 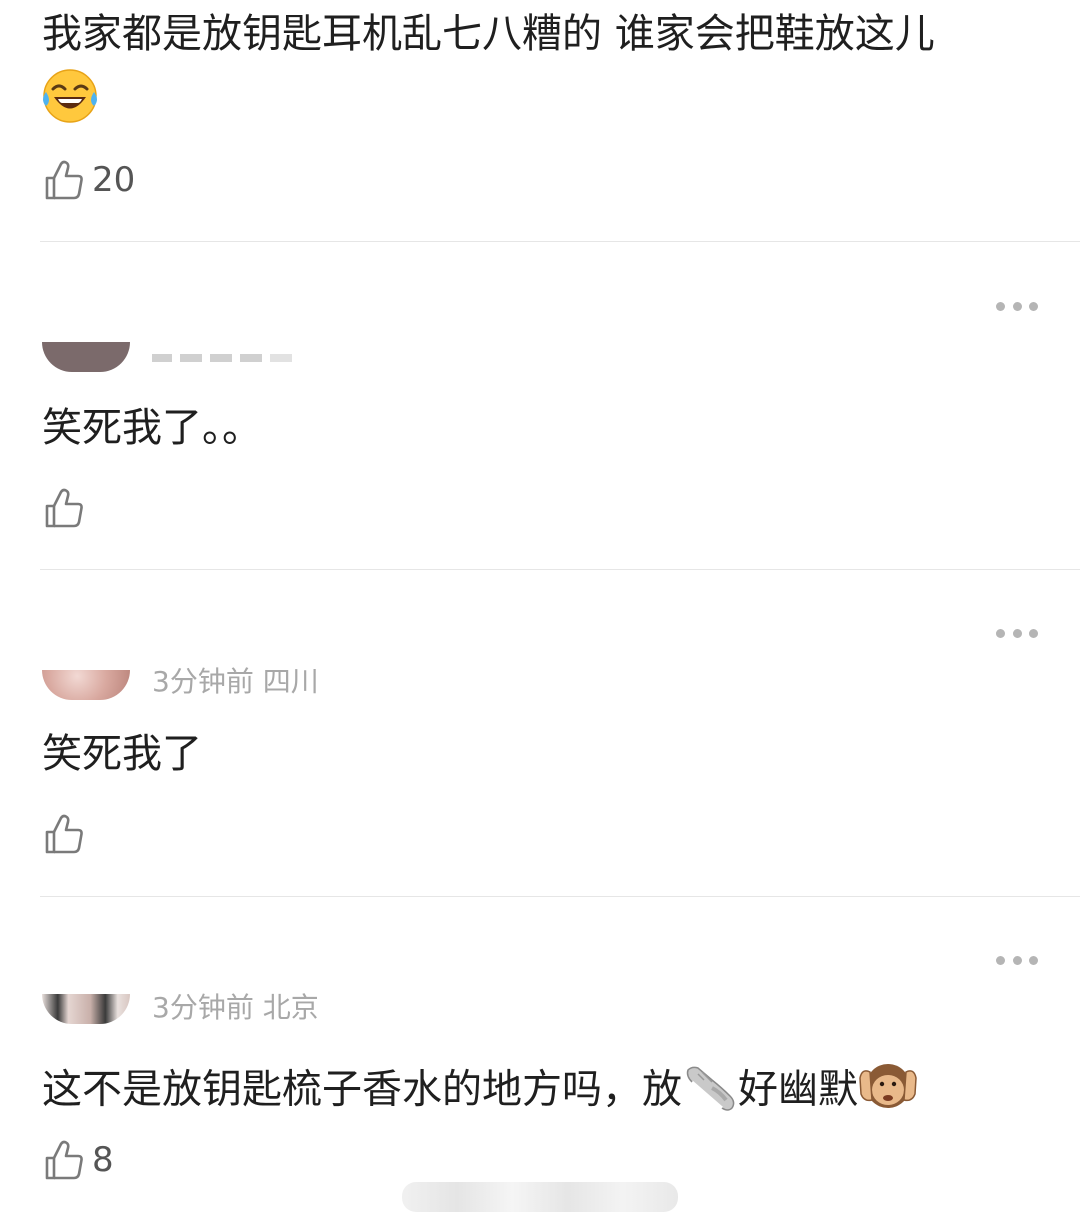 What do you see at coordinates (64, 1160) in the screenshot?
I see `thumbs-up-icon` at bounding box center [64, 1160].